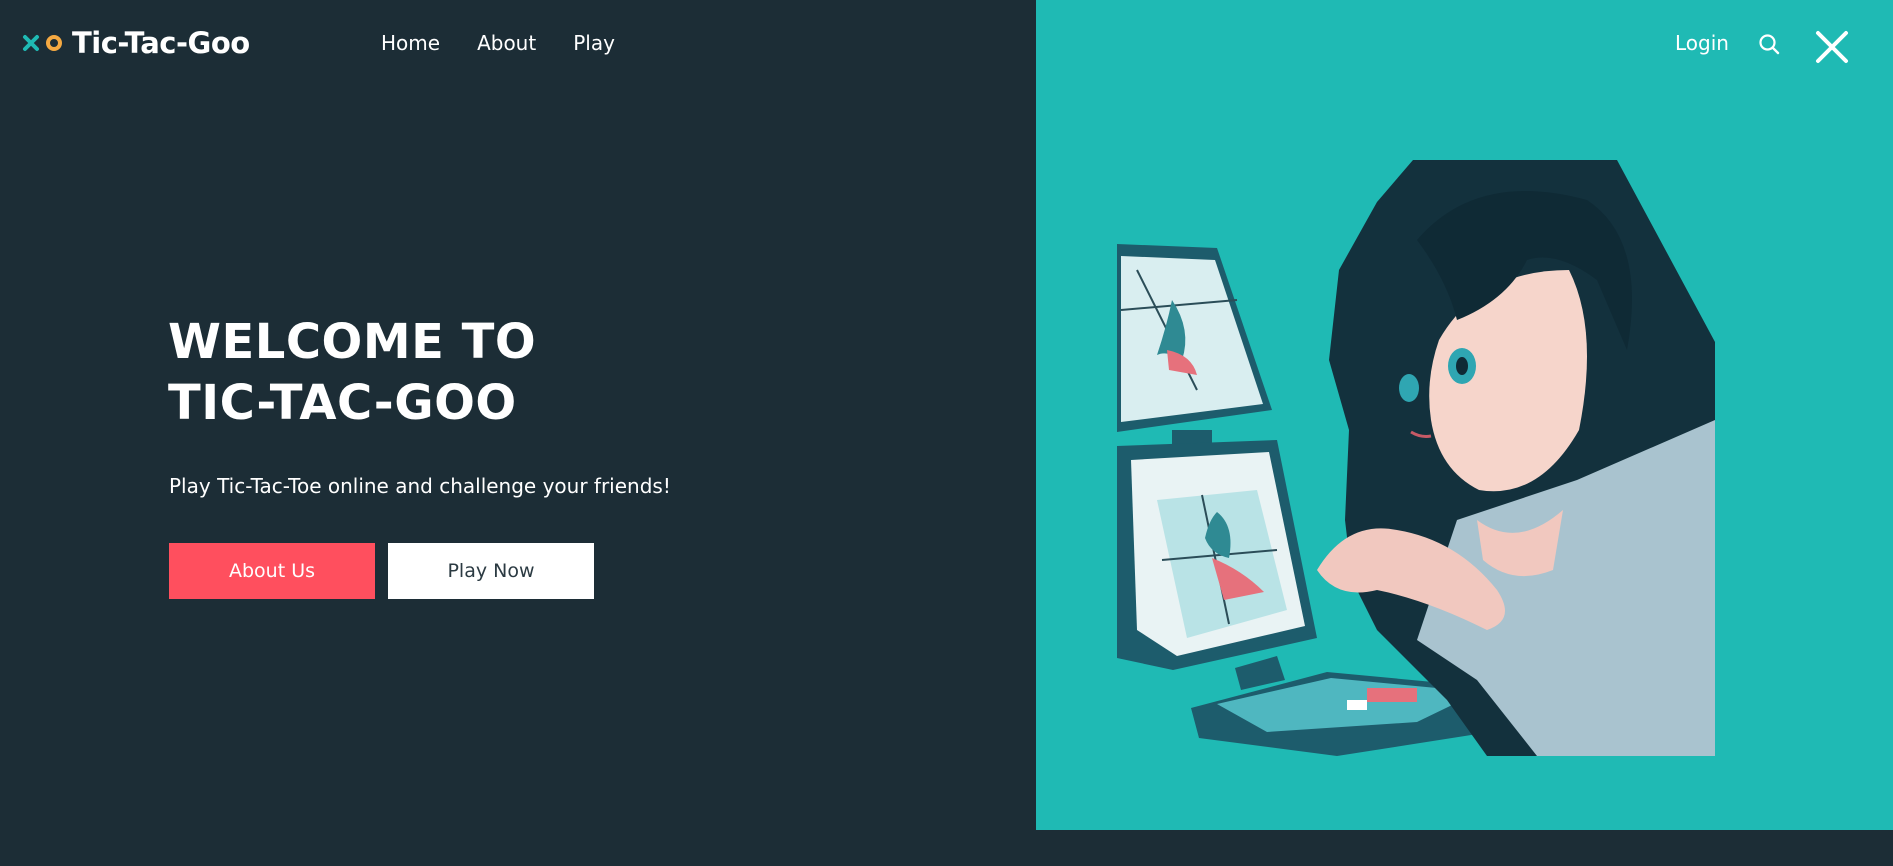  What do you see at coordinates (1702, 43) in the screenshot?
I see `login-link: Login` at bounding box center [1702, 43].